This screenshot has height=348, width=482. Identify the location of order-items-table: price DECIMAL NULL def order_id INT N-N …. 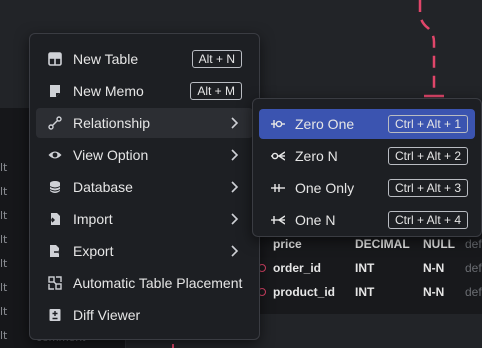
(370, 271).